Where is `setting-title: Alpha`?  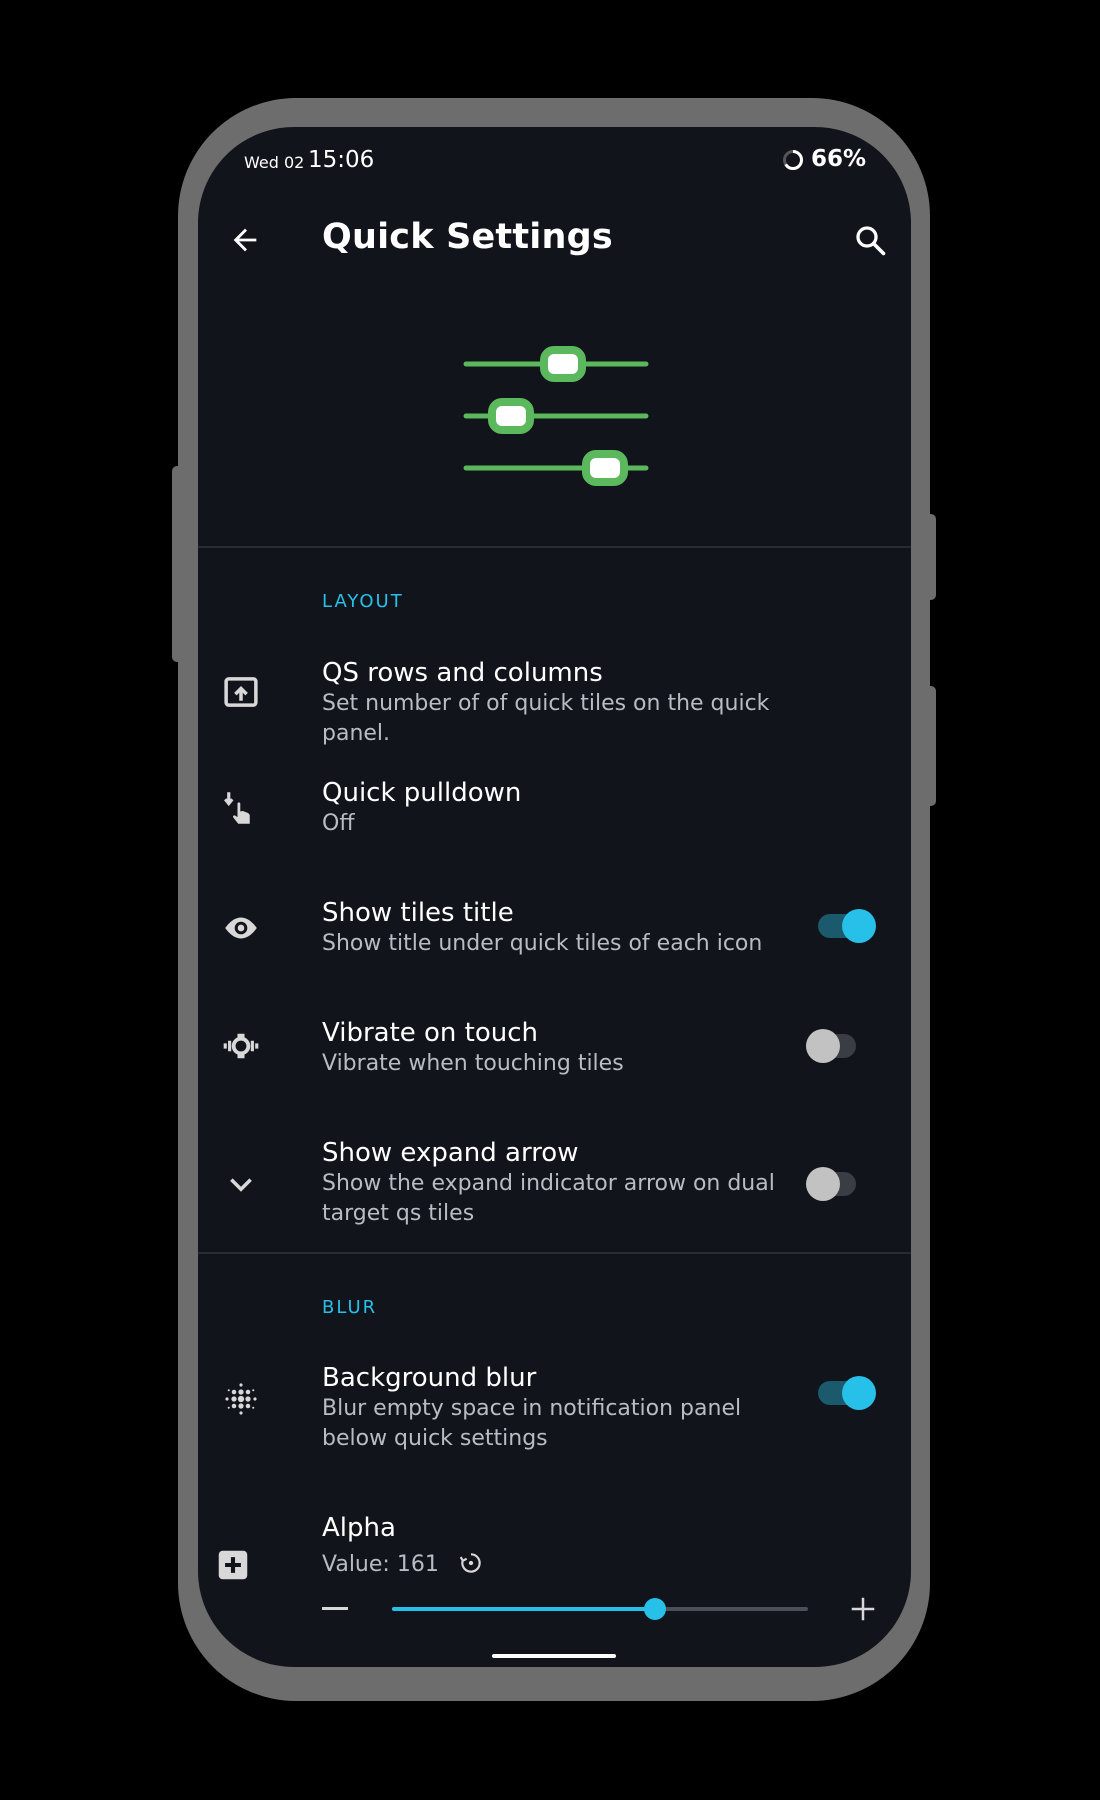 setting-title: Alpha is located at coordinates (359, 1528).